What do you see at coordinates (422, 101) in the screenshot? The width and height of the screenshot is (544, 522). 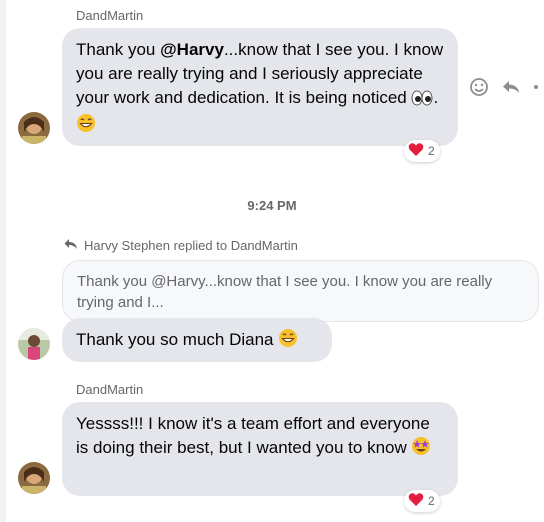 I see `eyes-emoji` at bounding box center [422, 101].